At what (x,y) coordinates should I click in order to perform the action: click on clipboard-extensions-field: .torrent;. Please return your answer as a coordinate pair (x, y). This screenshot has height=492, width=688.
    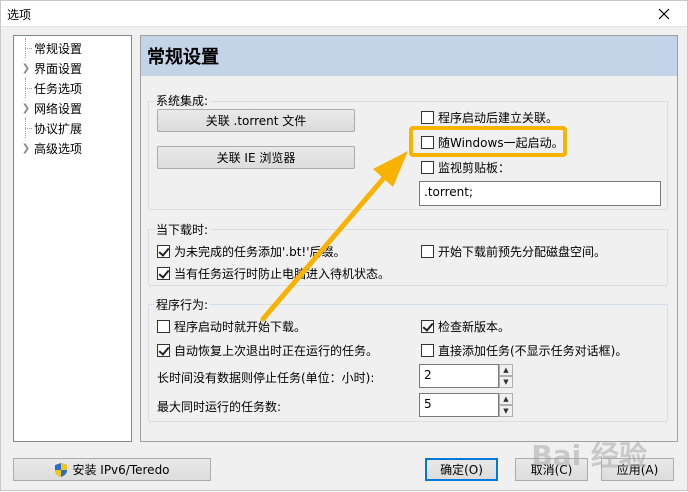
    Looking at the image, I should click on (540, 193).